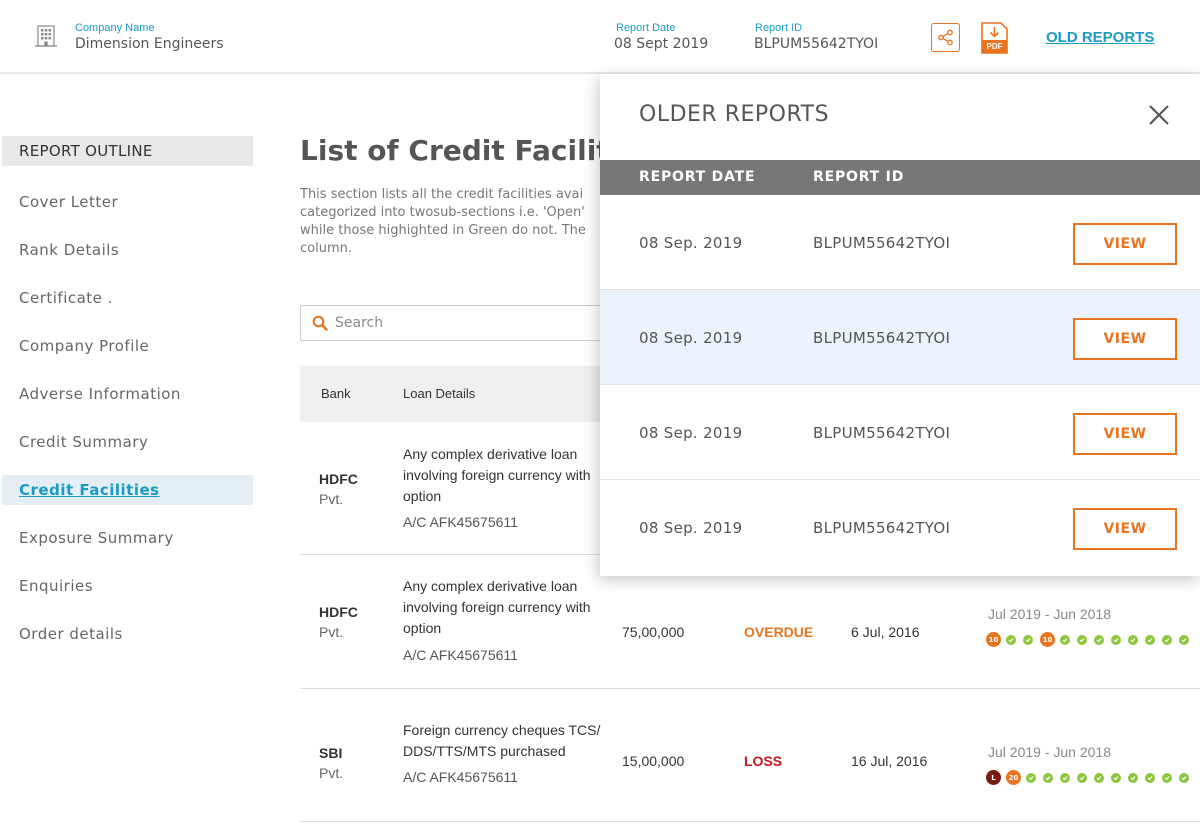 The height and width of the screenshot is (824, 1200). What do you see at coordinates (646, 28) in the screenshot?
I see `report-date-label: Report Date` at bounding box center [646, 28].